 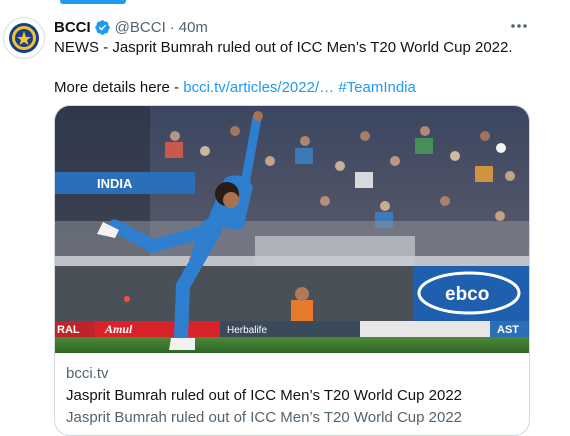 I want to click on author-handle: @BCCI, so click(x=140, y=27).